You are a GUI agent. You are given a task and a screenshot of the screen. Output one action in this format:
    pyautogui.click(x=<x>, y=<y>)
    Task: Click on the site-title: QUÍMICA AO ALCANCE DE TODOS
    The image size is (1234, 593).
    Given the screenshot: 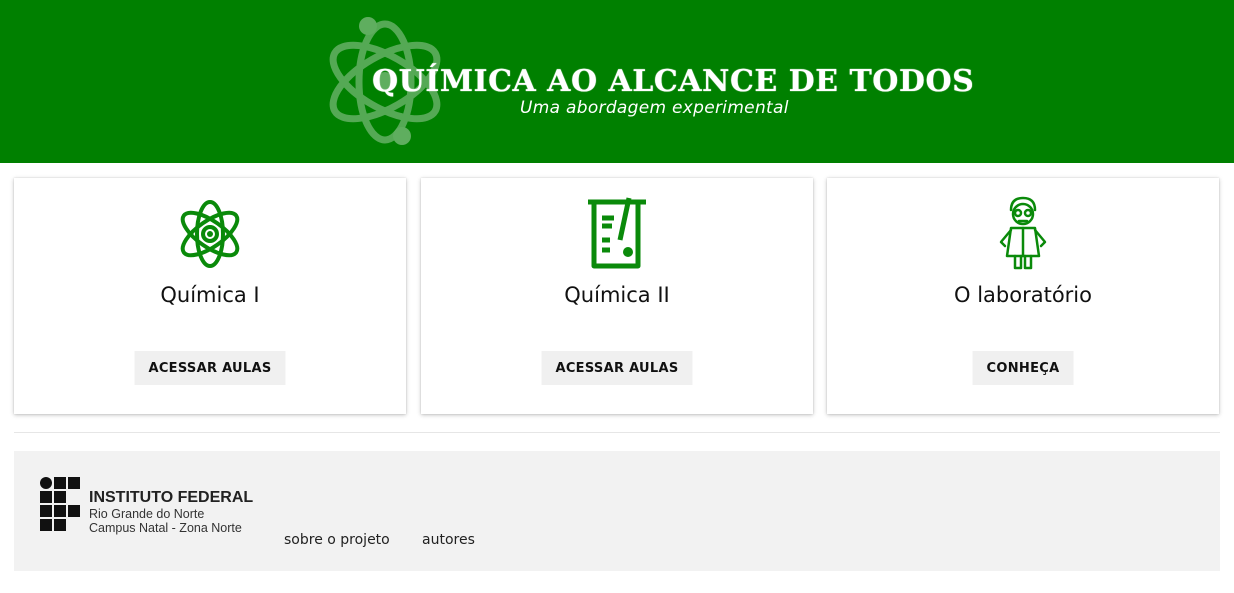 What is the action you would take?
    pyautogui.click(x=673, y=81)
    